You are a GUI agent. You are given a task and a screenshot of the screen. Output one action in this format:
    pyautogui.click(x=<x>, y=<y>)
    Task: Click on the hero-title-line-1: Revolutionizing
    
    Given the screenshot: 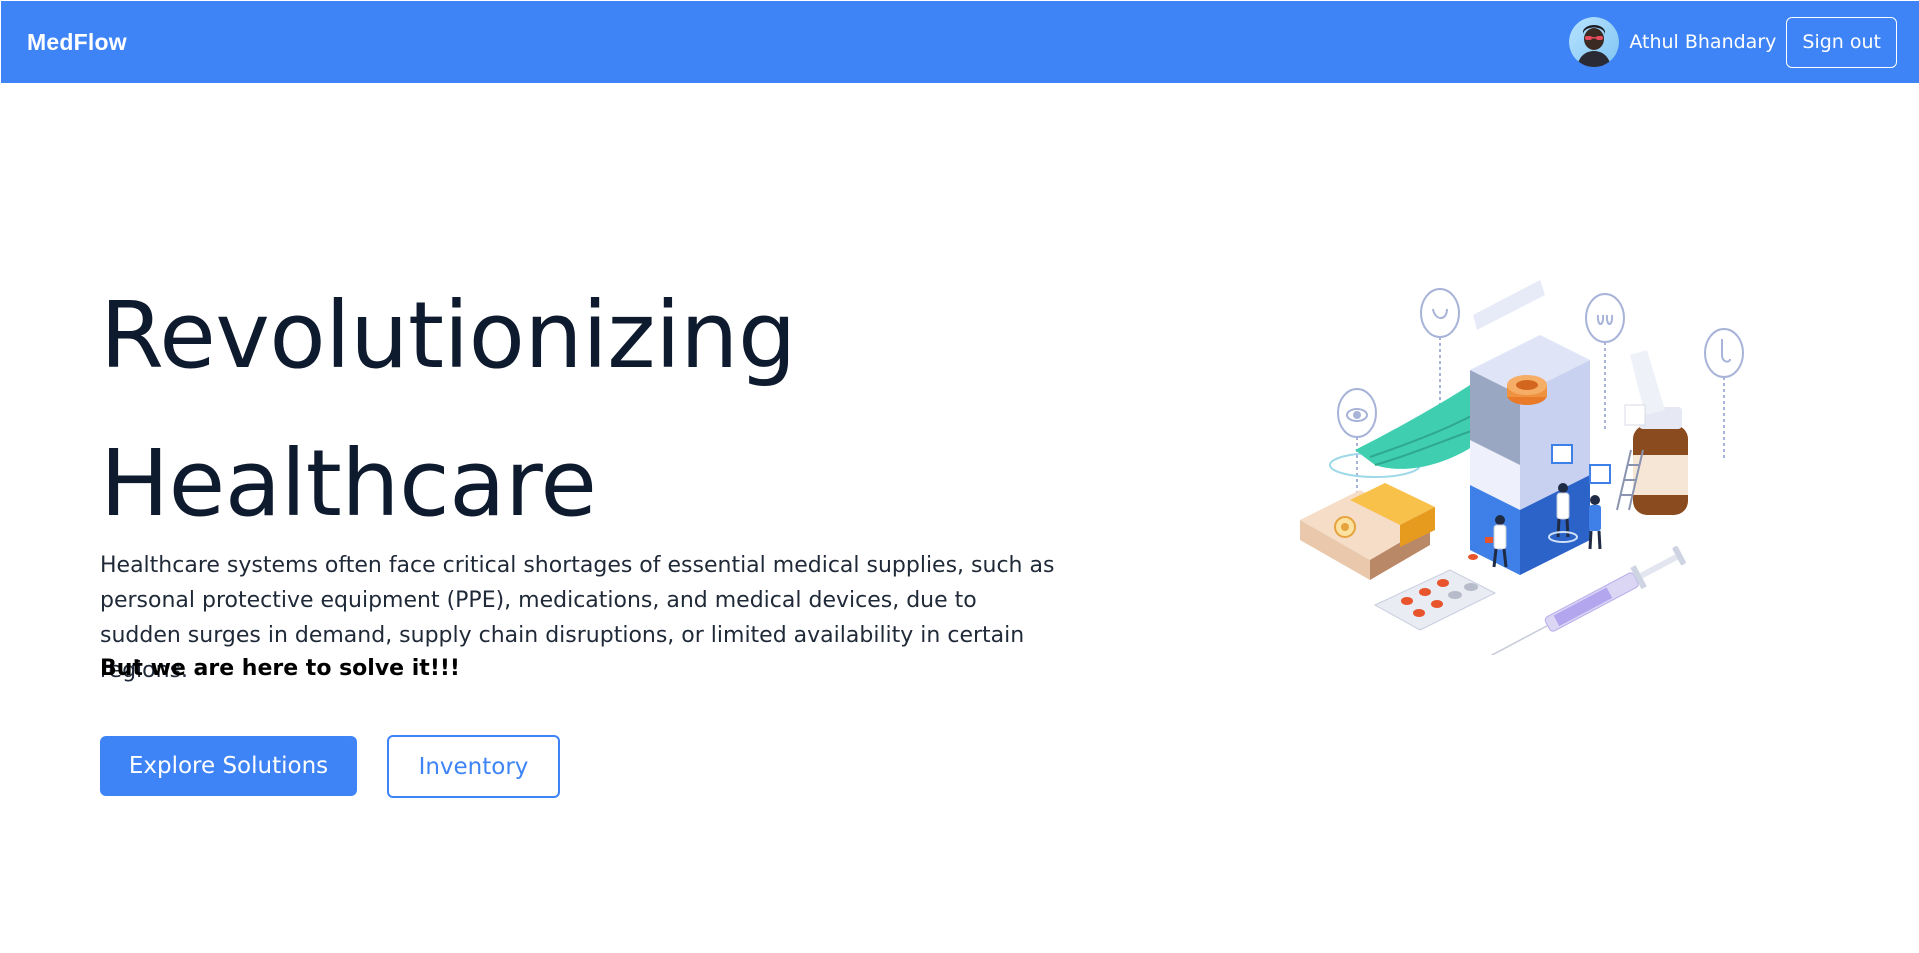 What is the action you would take?
    pyautogui.click(x=448, y=335)
    